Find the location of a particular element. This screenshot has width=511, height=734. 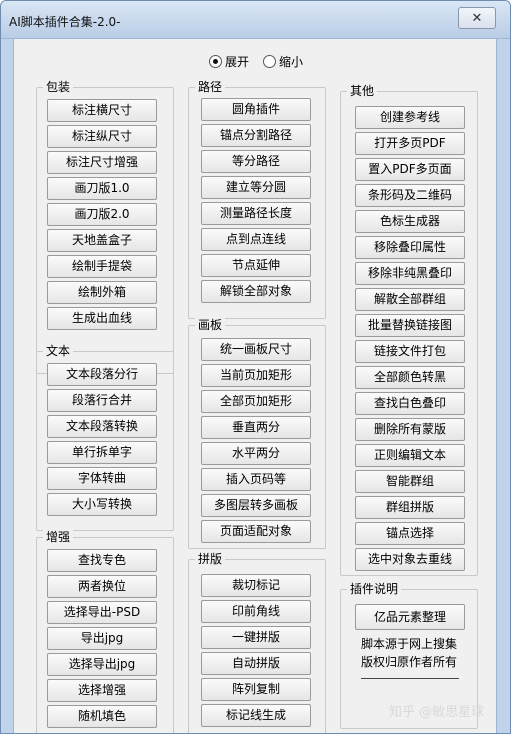

title-bar: AI脚本插件合集-2.0- ✕ is located at coordinates (255, 20).